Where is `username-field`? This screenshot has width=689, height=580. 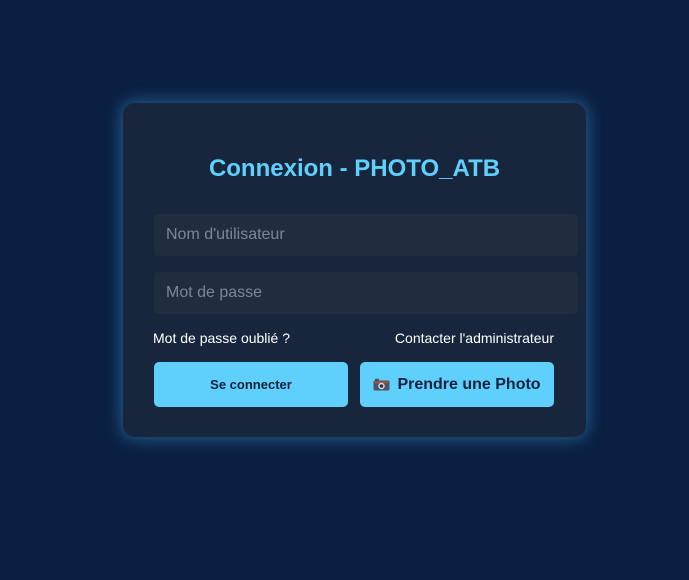
username-field is located at coordinates (366, 235).